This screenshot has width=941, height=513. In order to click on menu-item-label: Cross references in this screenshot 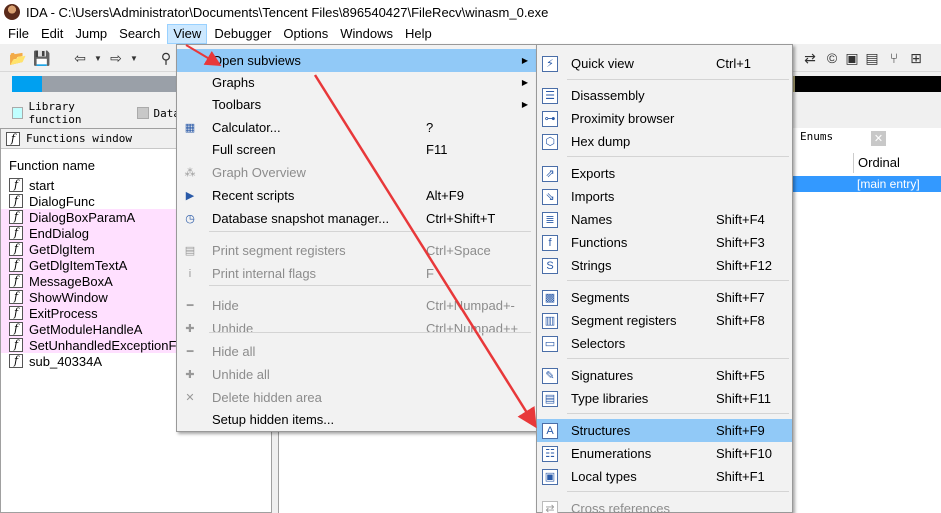, I will do `click(620, 507)`.